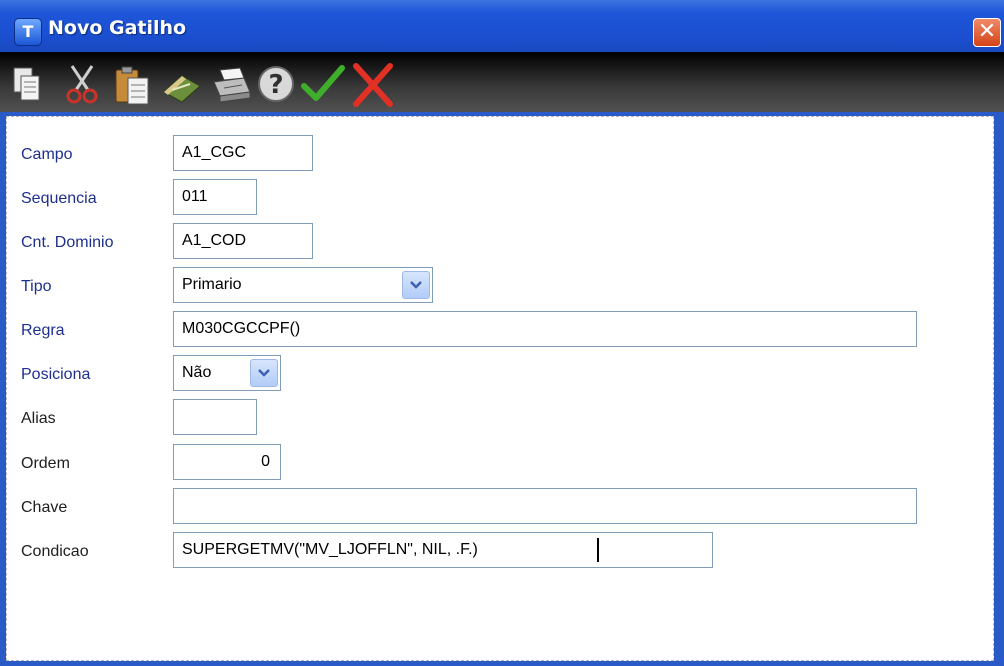  Describe the element at coordinates (215, 197) in the screenshot. I see `sequencia-input: 011` at that location.